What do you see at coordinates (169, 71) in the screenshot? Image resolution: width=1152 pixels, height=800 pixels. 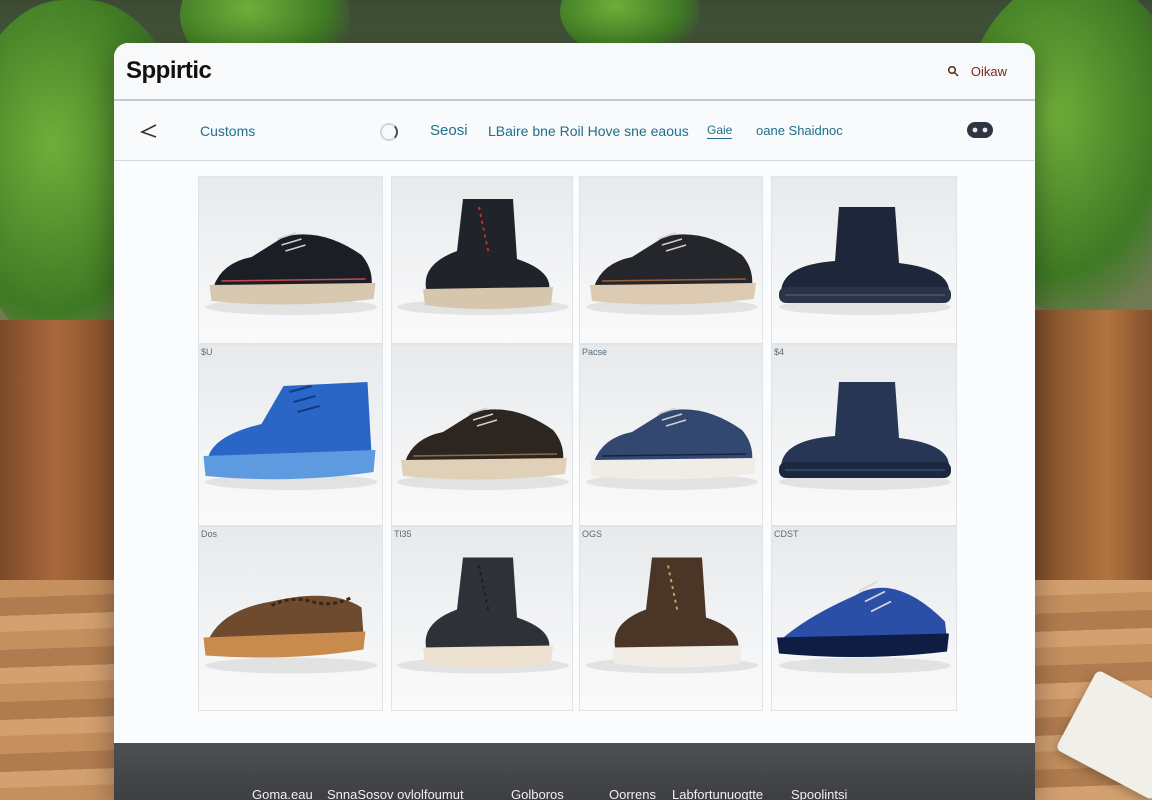 I see `site-logo: Sppirtic` at bounding box center [169, 71].